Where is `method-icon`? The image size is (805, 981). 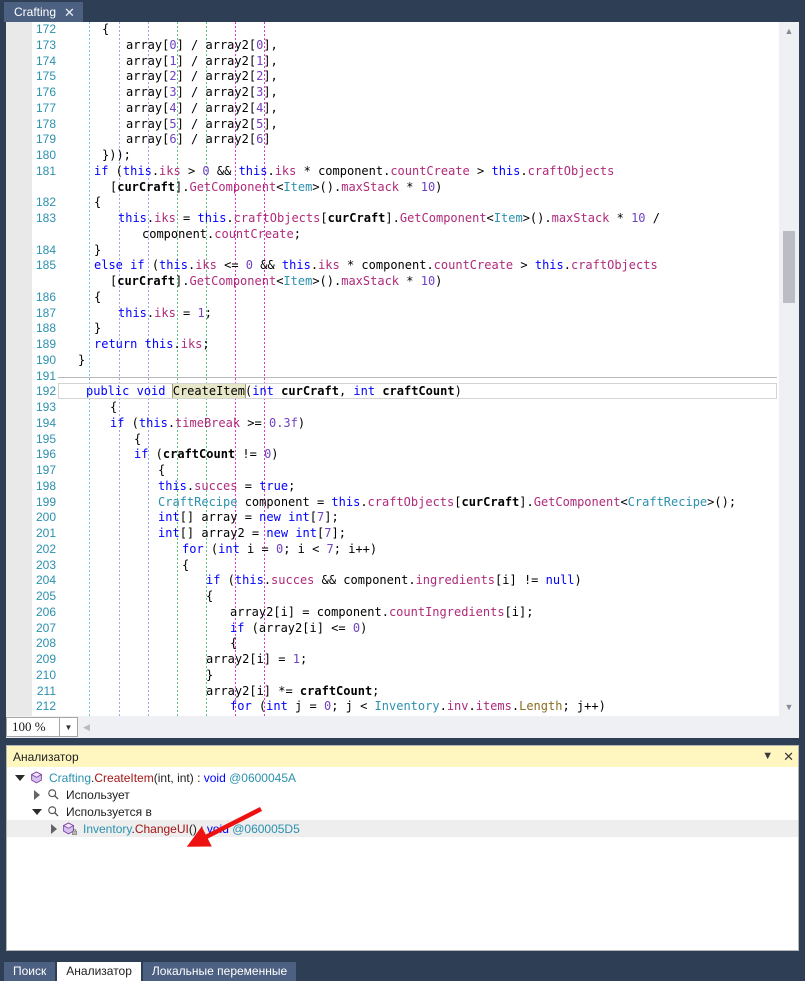
method-icon is located at coordinates (36, 777).